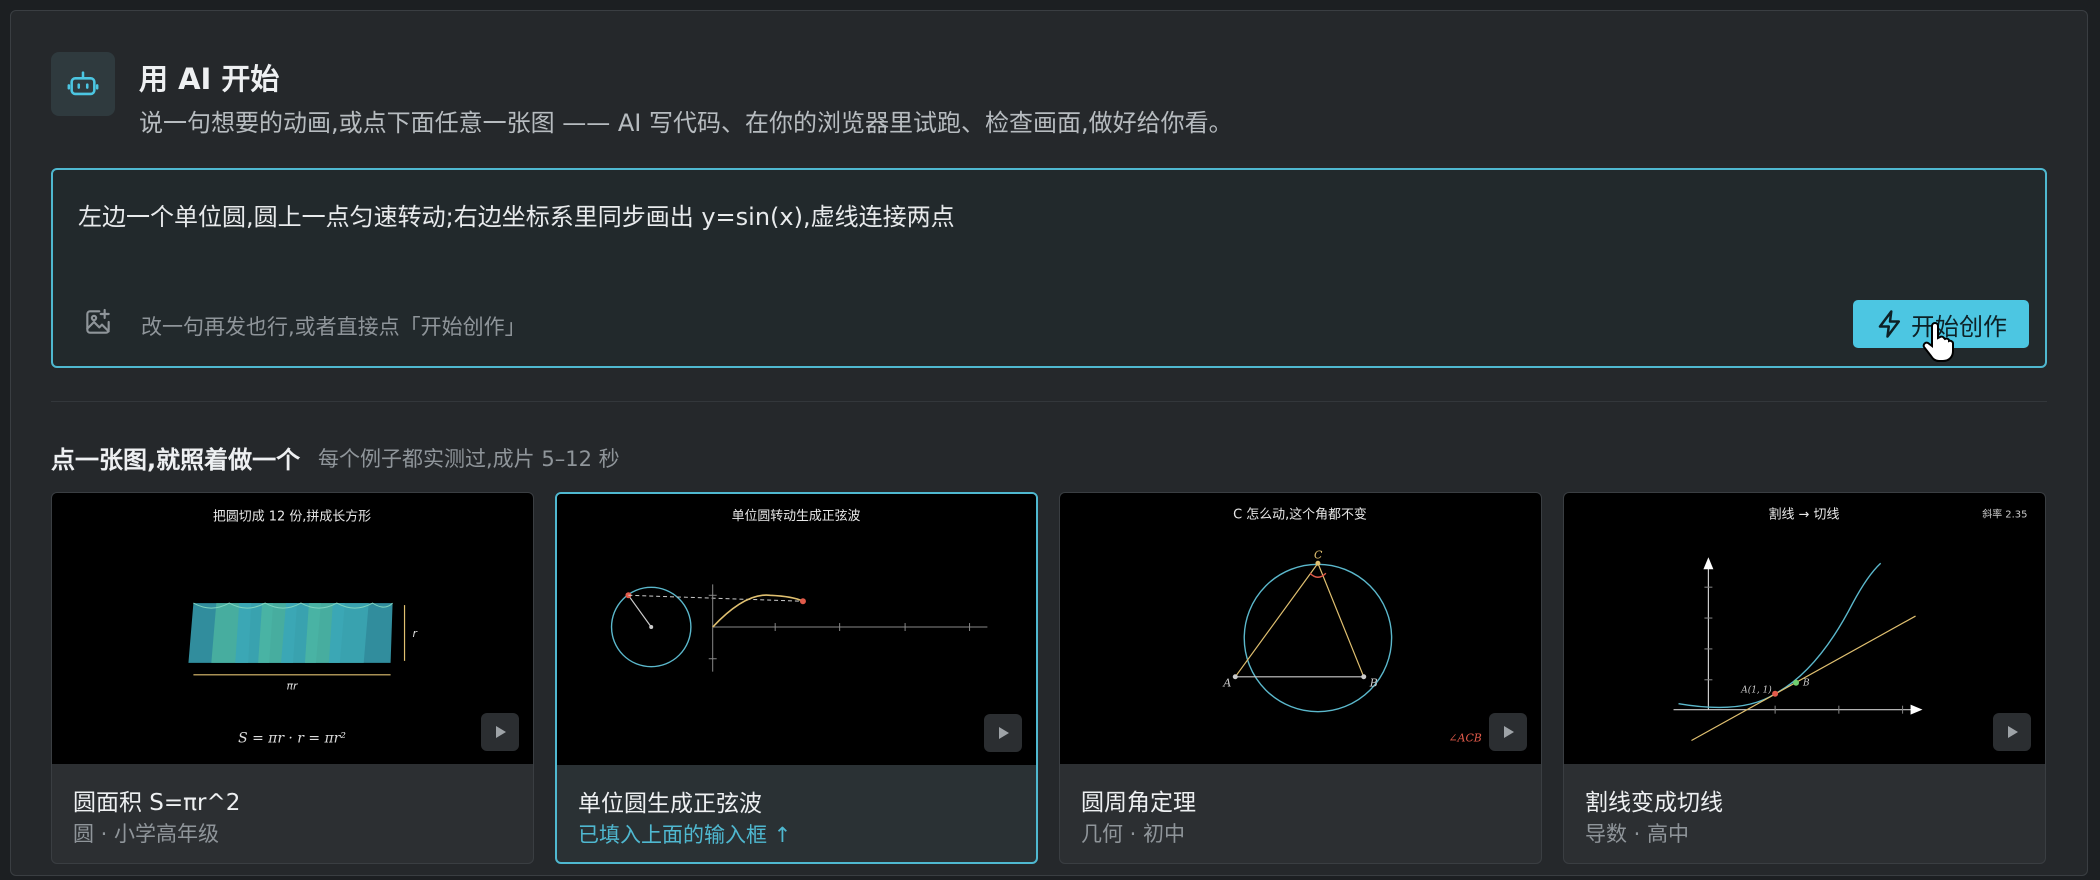  Describe the element at coordinates (1939, 342) in the screenshot. I see `hand-cursor-icon` at that location.